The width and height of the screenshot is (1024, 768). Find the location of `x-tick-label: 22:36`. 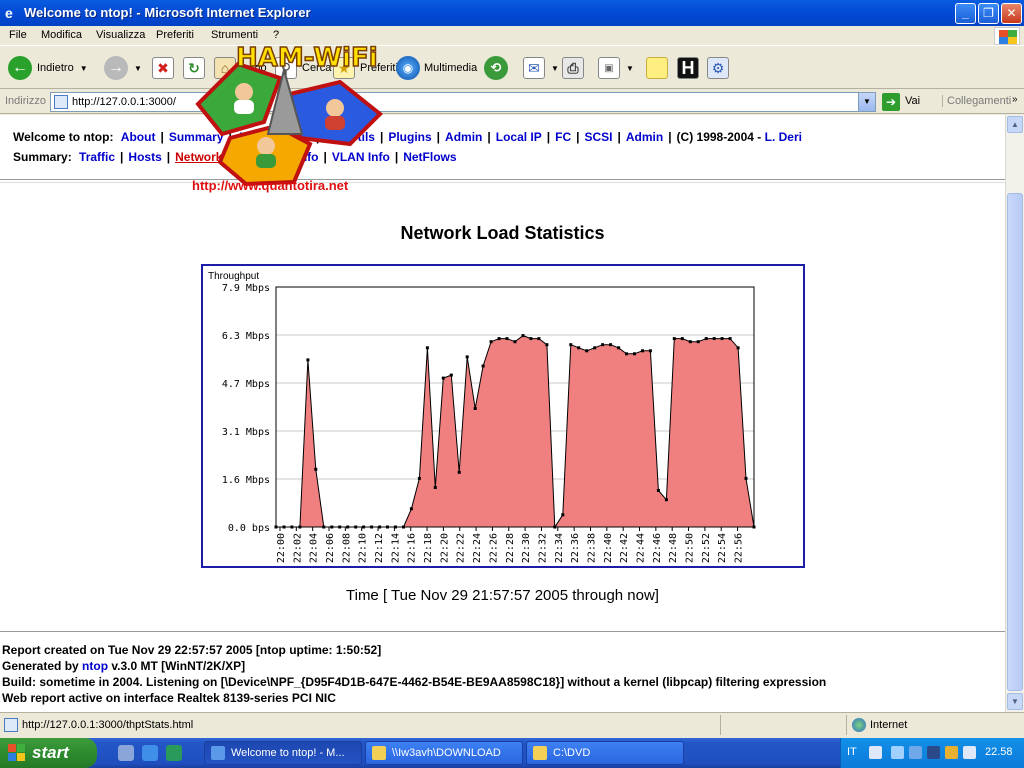

x-tick-label: 22:36 is located at coordinates (575, 548).